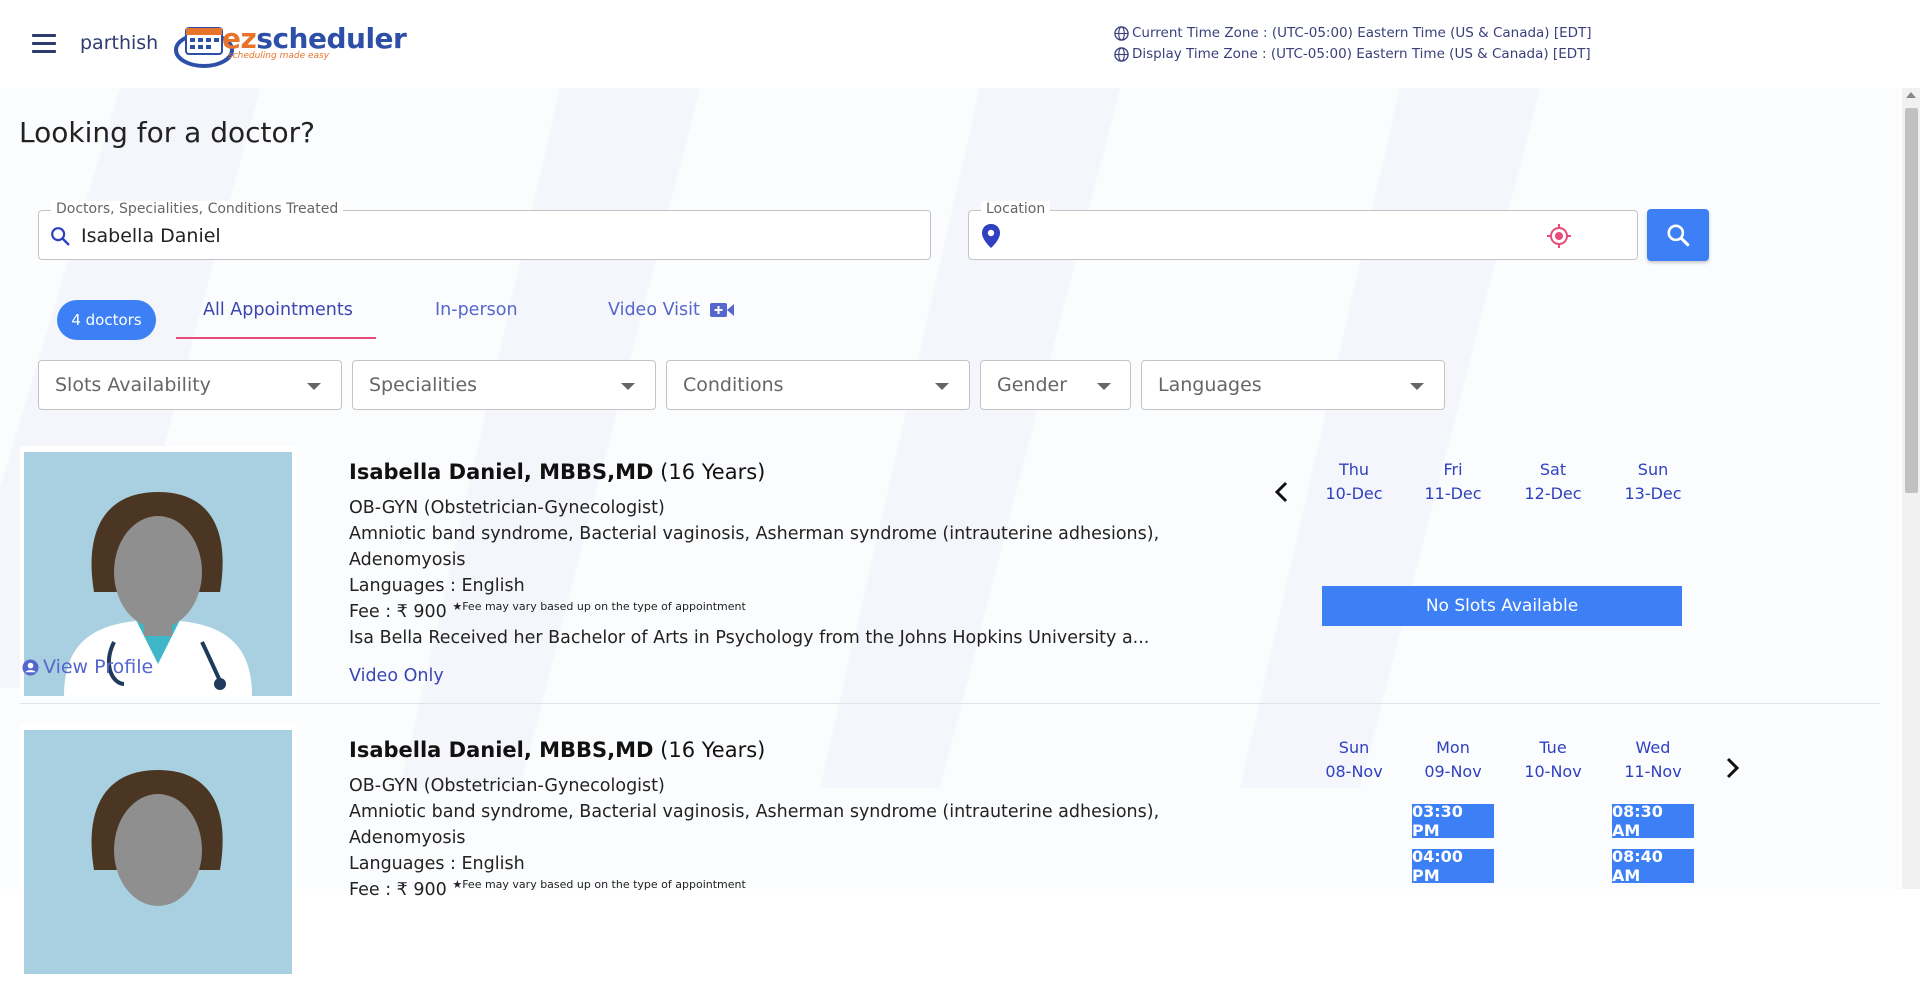 The width and height of the screenshot is (1920, 994). Describe the element at coordinates (1553, 469) in the screenshot. I see `day-name: Sat` at that location.